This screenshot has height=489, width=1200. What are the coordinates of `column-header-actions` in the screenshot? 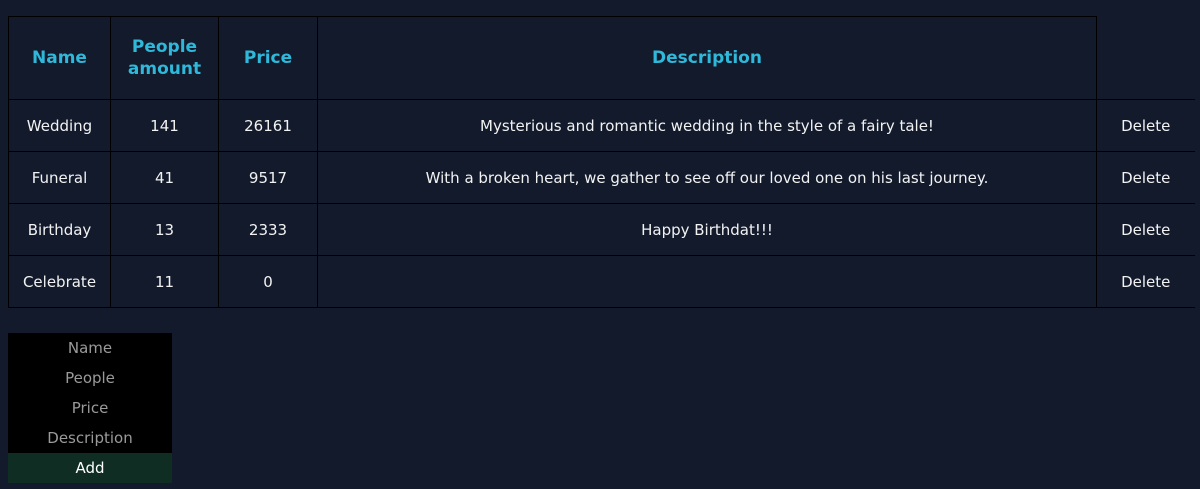 It's located at (1145, 58).